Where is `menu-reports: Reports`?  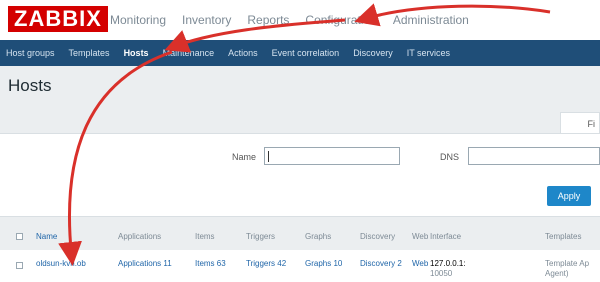
menu-reports: Reports is located at coordinates (268, 20).